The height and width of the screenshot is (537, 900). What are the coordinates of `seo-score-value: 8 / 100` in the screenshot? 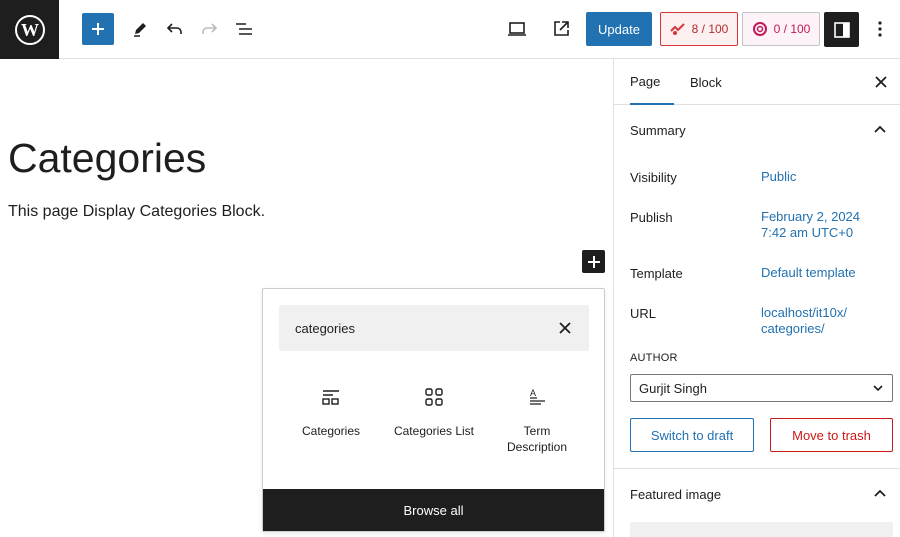 It's located at (710, 29).